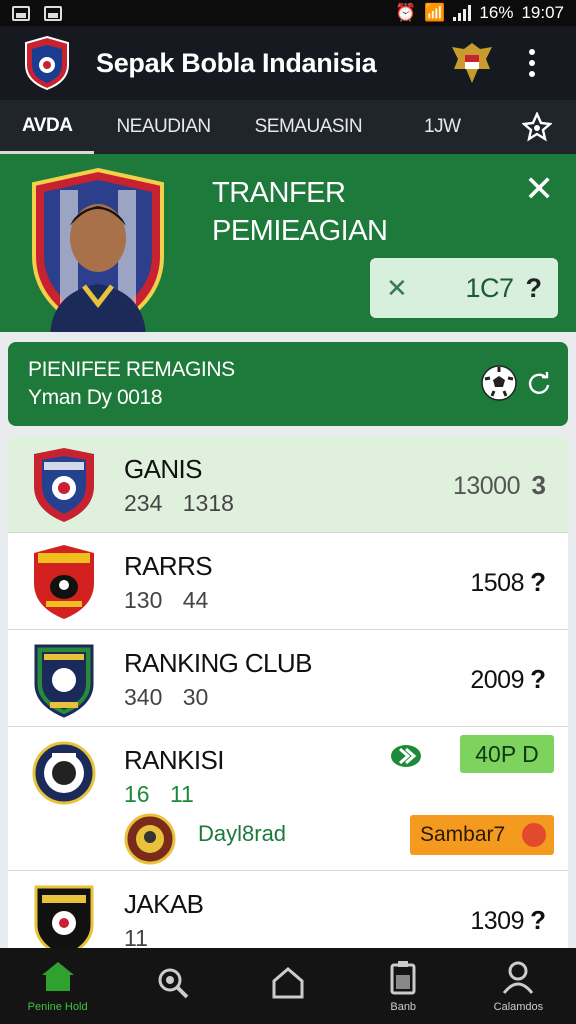 The height and width of the screenshot is (1024, 576). Describe the element at coordinates (403, 1007) in the screenshot. I see `nav-bank-label: Banb` at that location.